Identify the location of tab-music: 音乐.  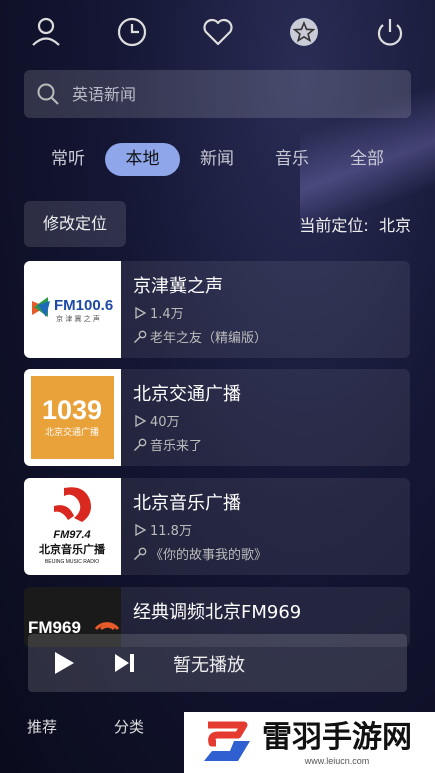
(292, 159).